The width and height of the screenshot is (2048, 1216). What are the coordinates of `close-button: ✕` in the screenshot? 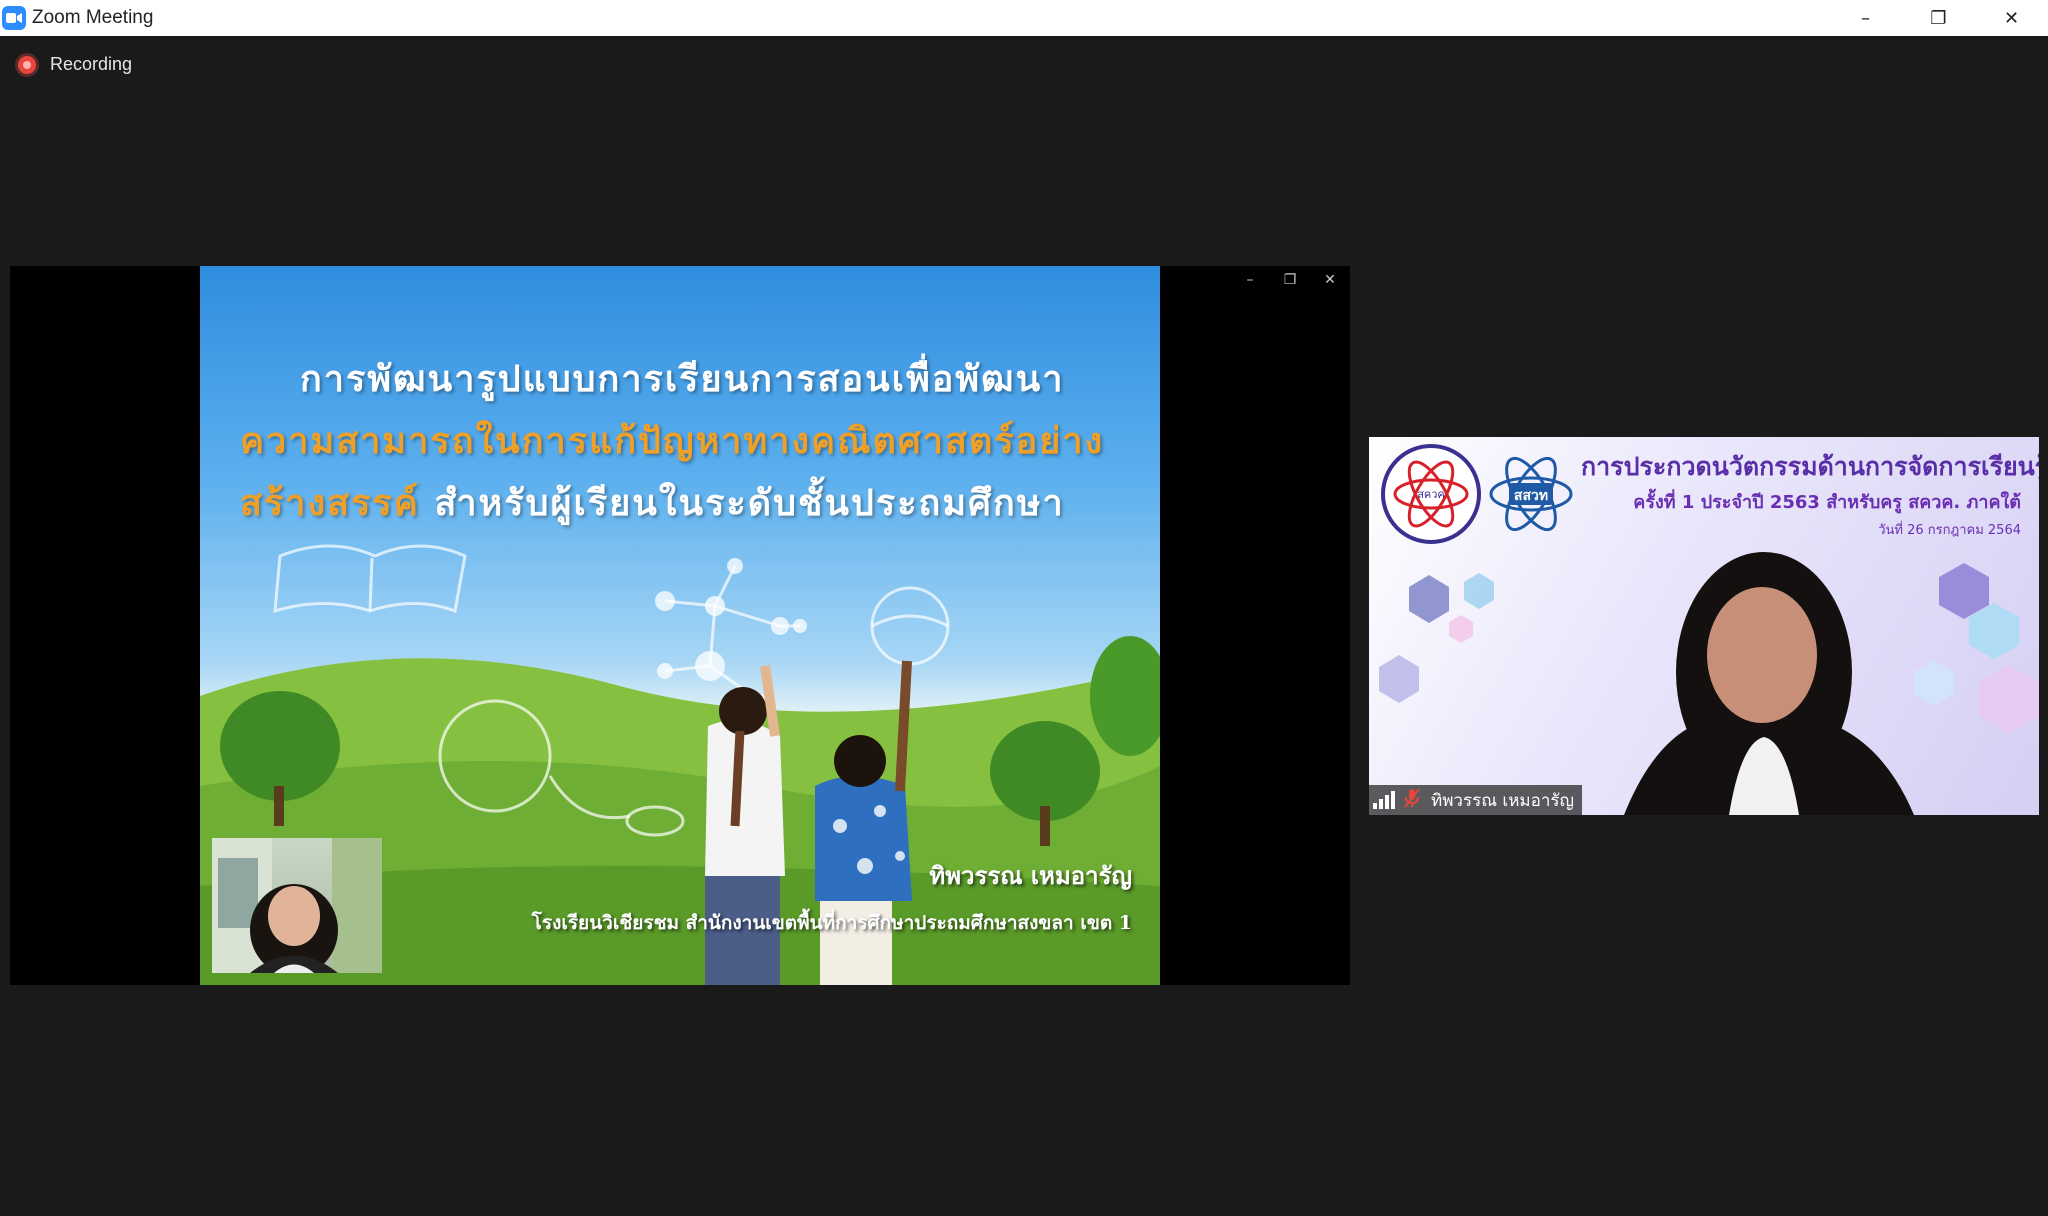 It's located at (2011, 18).